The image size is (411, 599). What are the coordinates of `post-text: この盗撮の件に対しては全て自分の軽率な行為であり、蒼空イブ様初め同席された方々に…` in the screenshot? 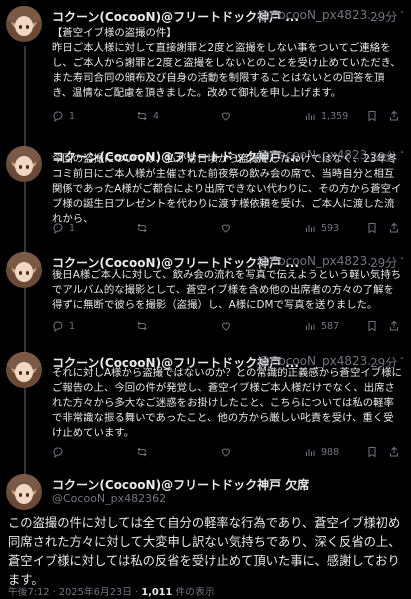 It's located at (204, 551).